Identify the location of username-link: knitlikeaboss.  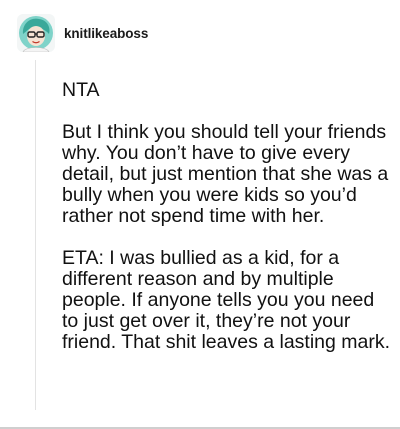
(106, 33).